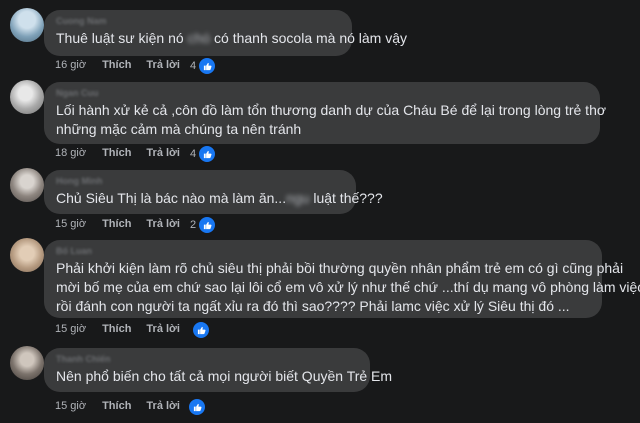  I want to click on reaction-number: 2, so click(193, 225).